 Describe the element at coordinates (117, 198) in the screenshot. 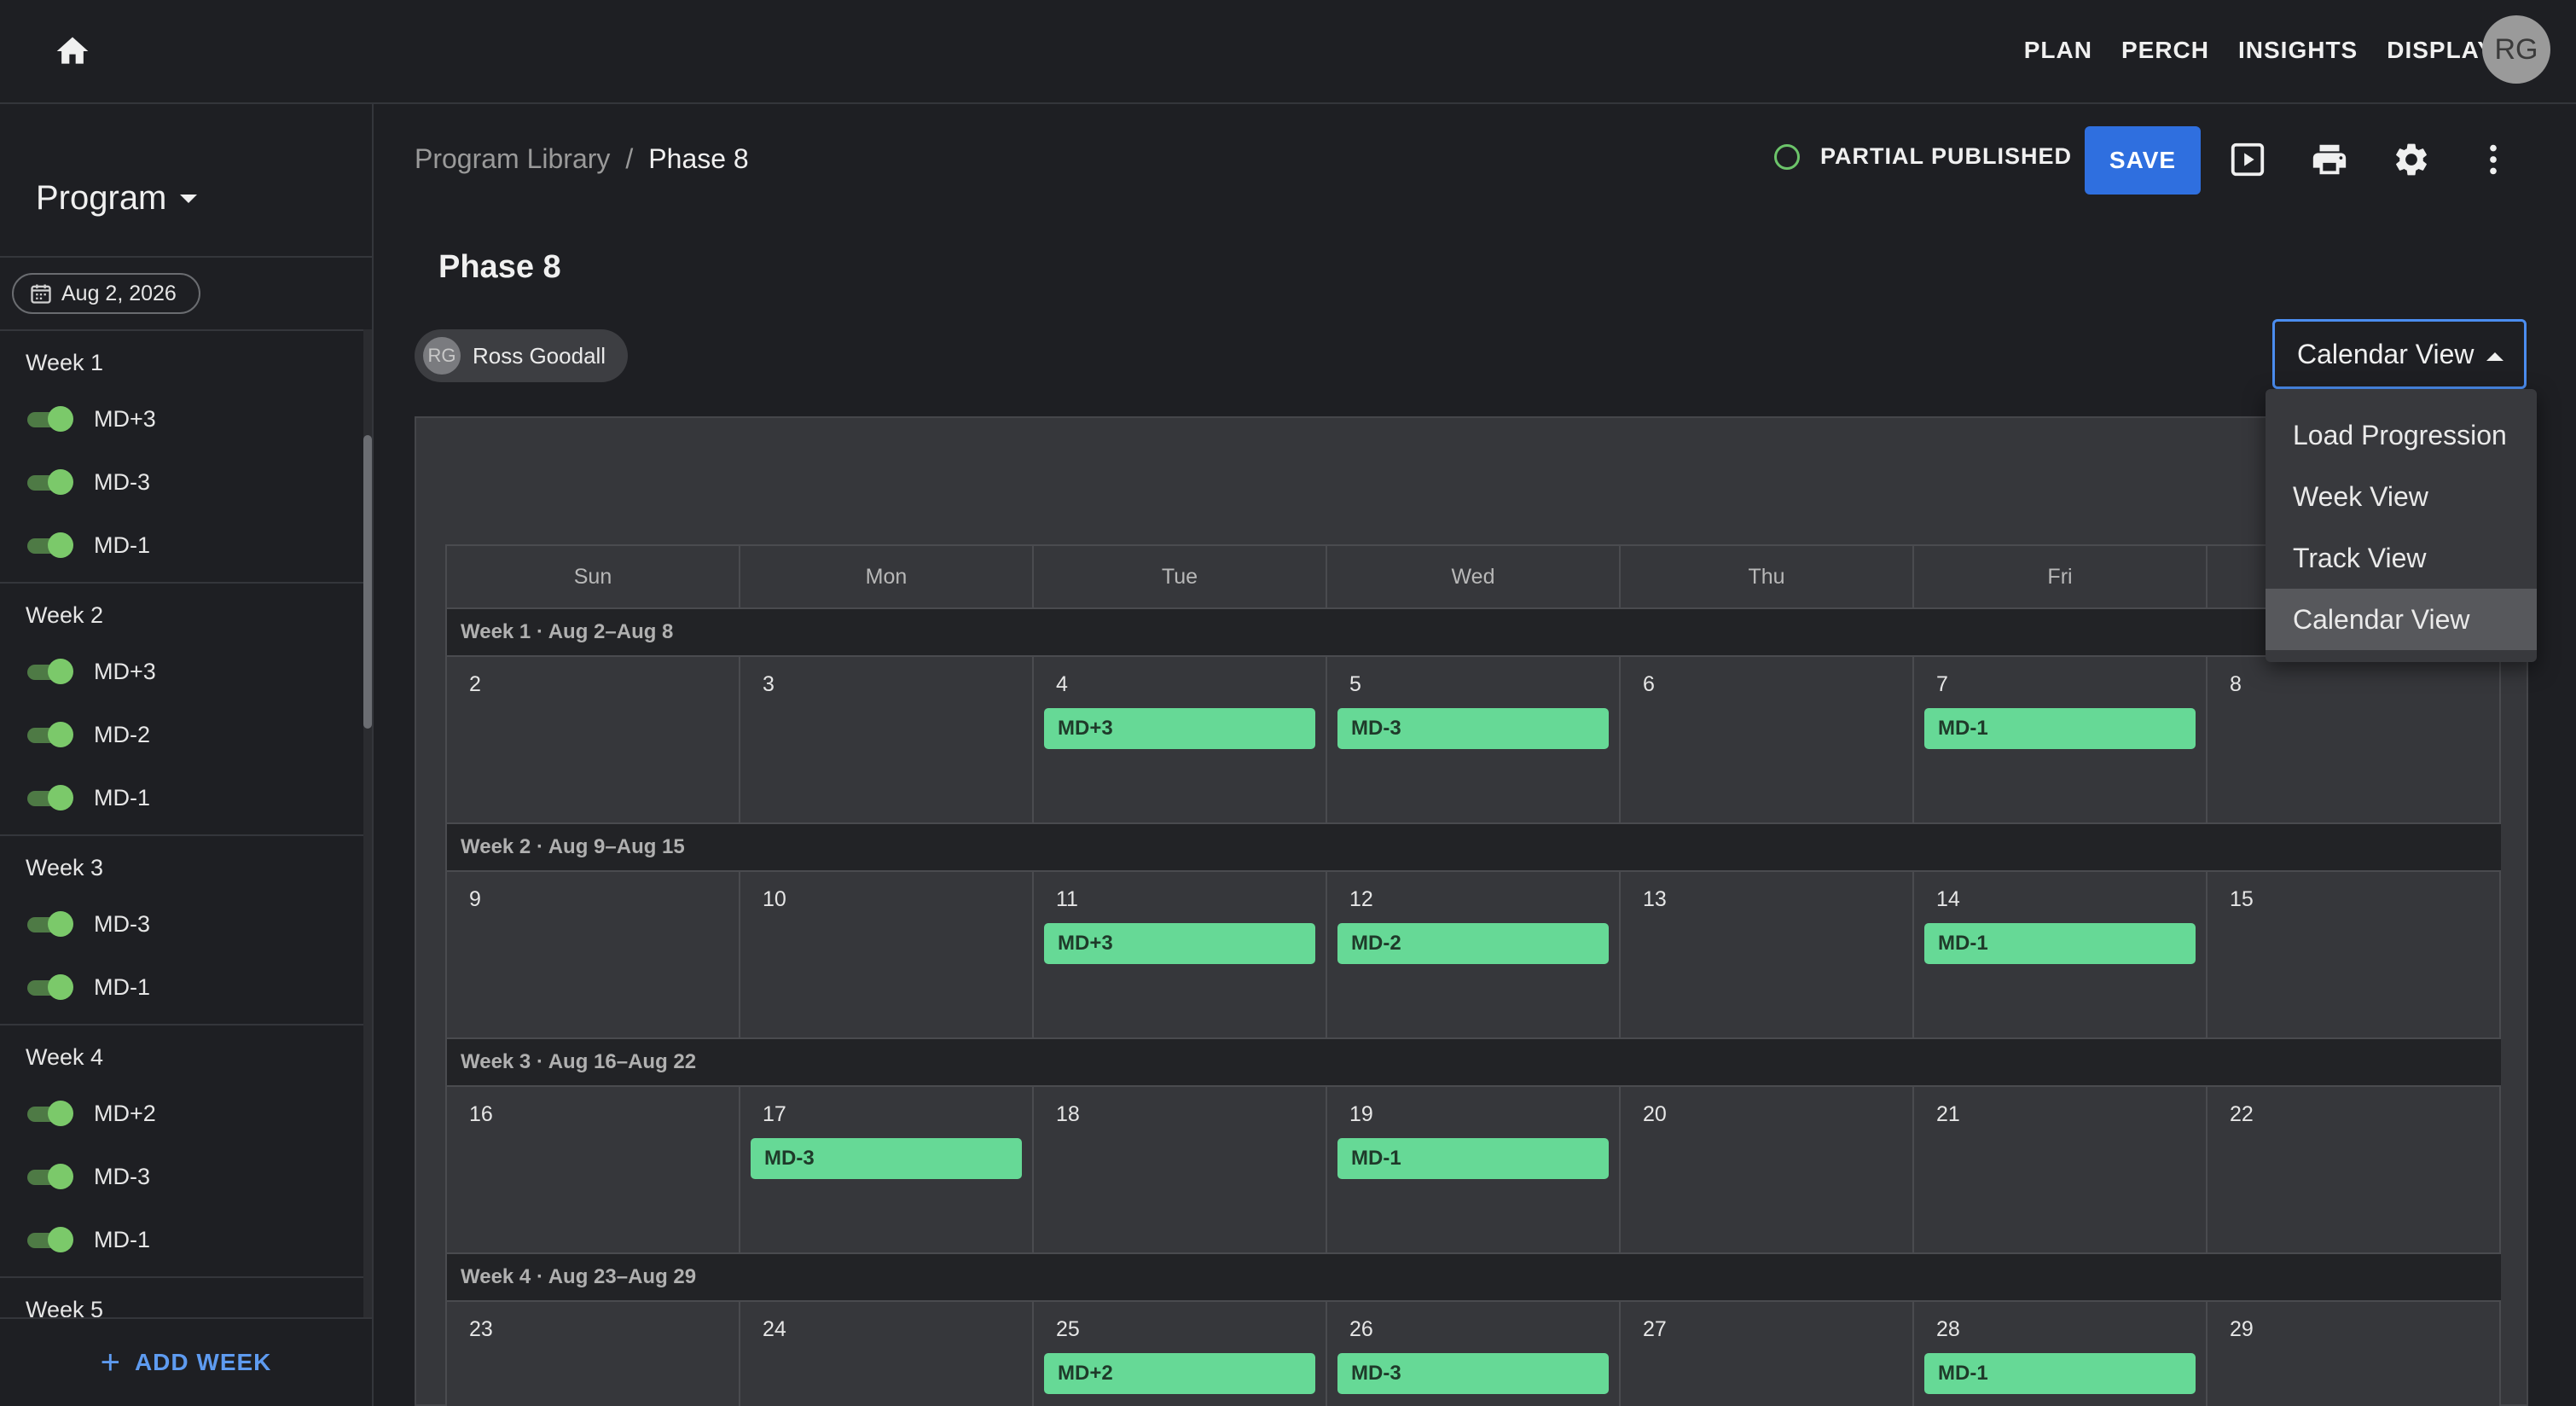

I see `program-dropdown: Program` at that location.